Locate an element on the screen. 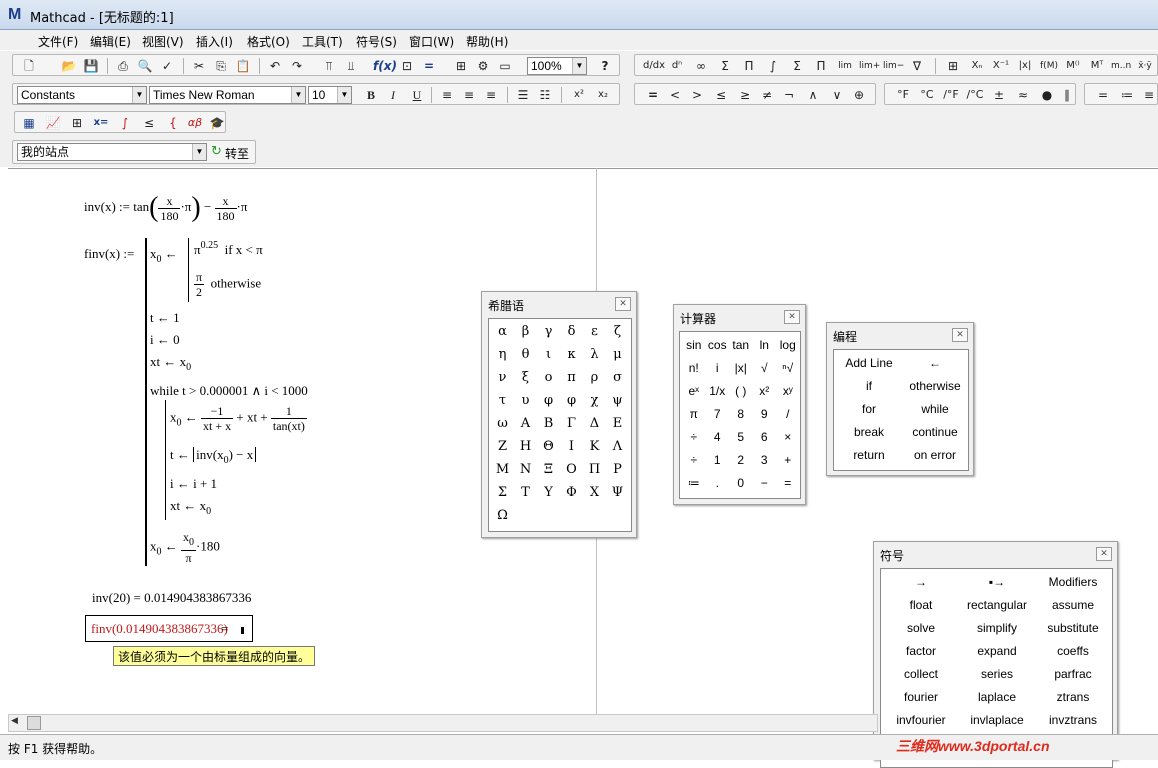 This screenshot has width=1158, height=768. calc-key-0-0: sin is located at coordinates (694, 345).